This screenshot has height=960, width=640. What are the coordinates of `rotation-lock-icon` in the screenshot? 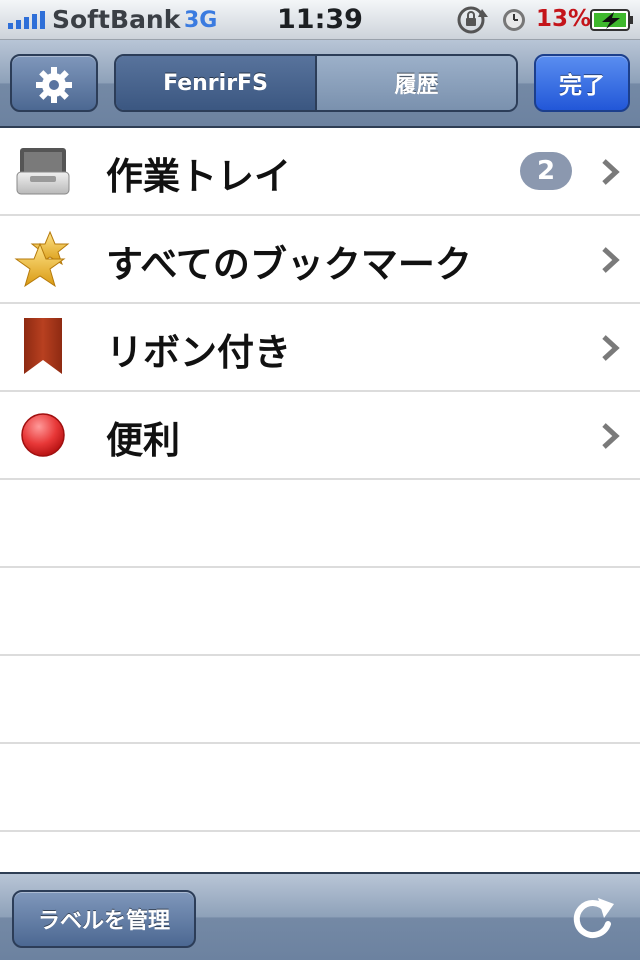 It's located at (472, 20).